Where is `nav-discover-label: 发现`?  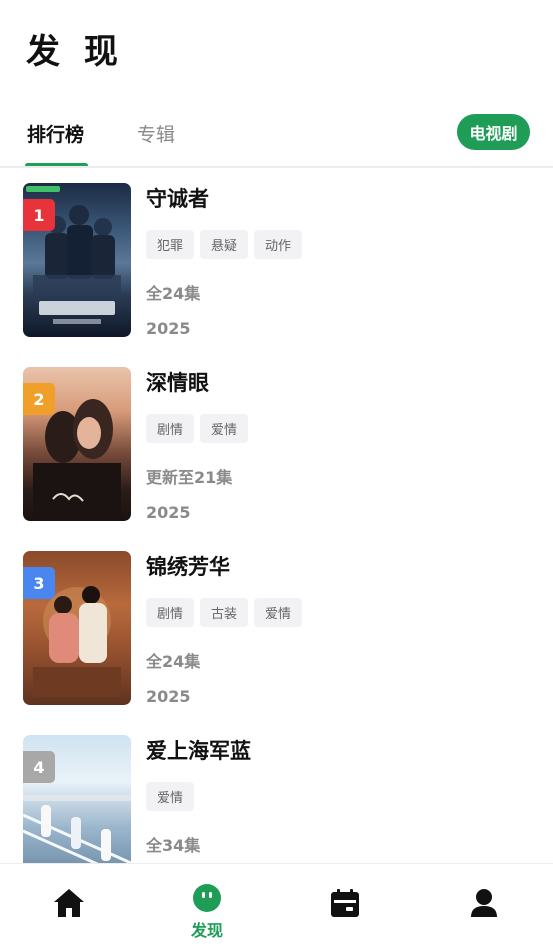
nav-discover-label: 发现 is located at coordinates (206, 930).